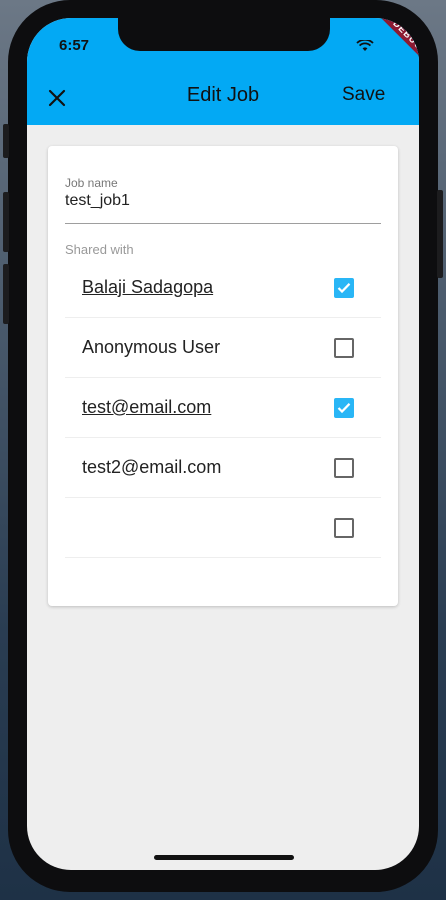 The height and width of the screenshot is (900, 446). What do you see at coordinates (223, 288) in the screenshot?
I see `shared-user-row: Balaji Sadagopa` at bounding box center [223, 288].